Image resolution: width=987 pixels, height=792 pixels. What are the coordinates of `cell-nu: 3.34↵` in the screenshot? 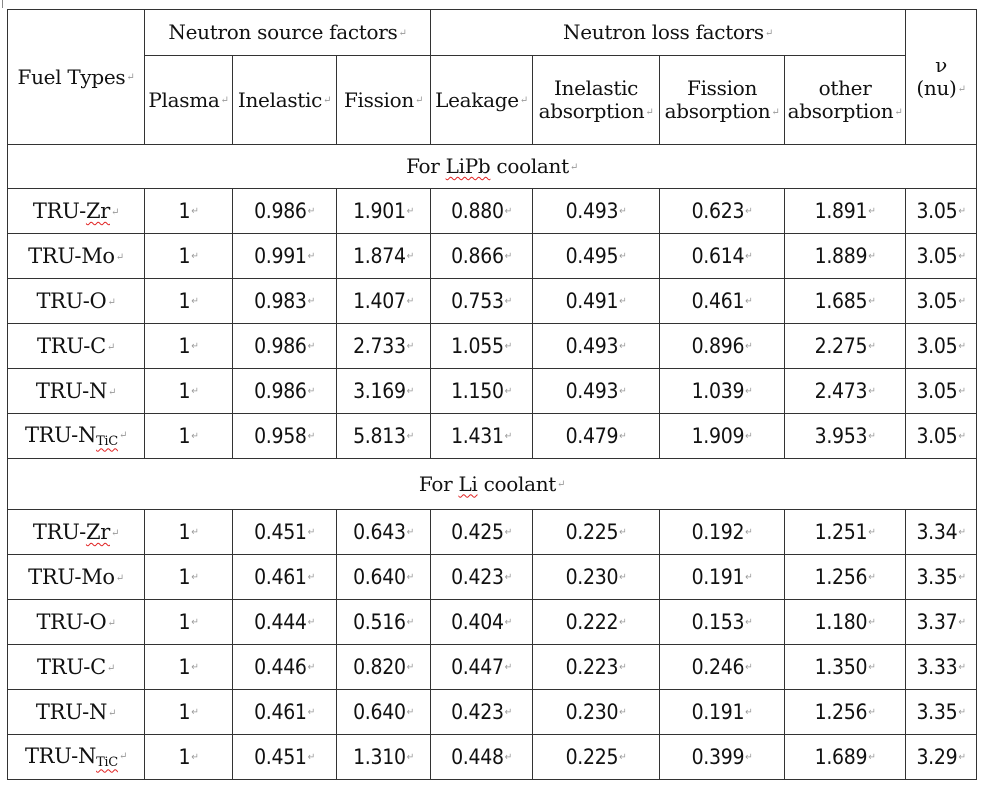 It's located at (941, 532).